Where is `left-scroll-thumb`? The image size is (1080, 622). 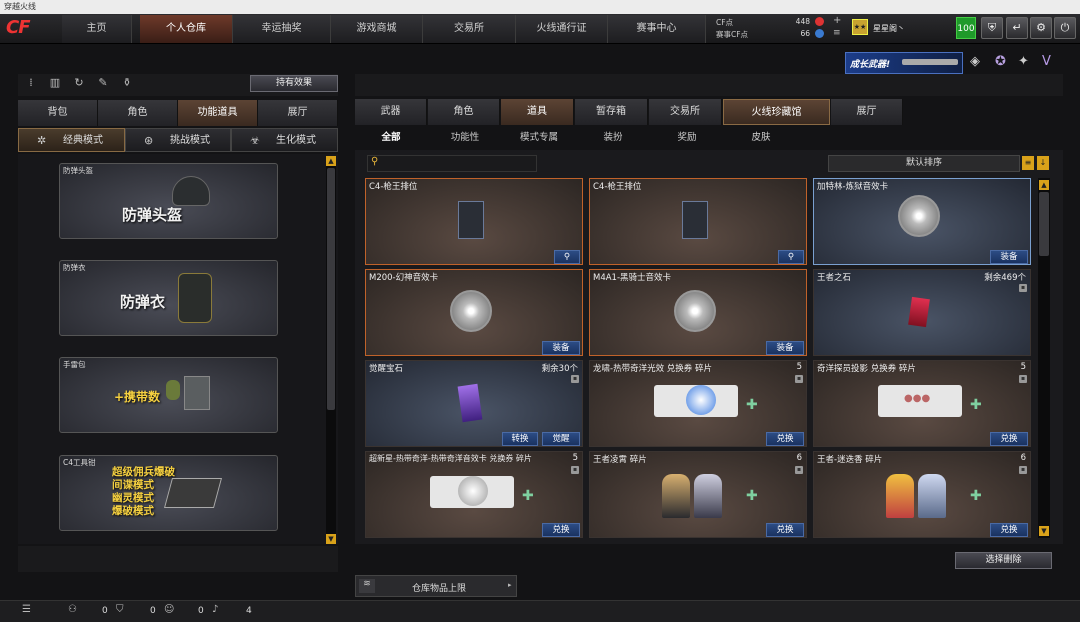 left-scroll-thumb is located at coordinates (331, 289).